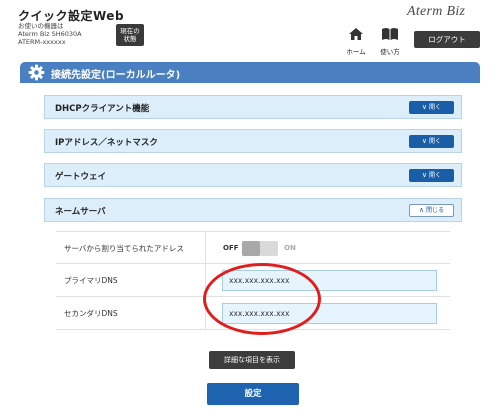 The image size is (500, 420). Describe the element at coordinates (102, 109) in the screenshot. I see `accordion-label: DHCPクライアント機能` at that location.